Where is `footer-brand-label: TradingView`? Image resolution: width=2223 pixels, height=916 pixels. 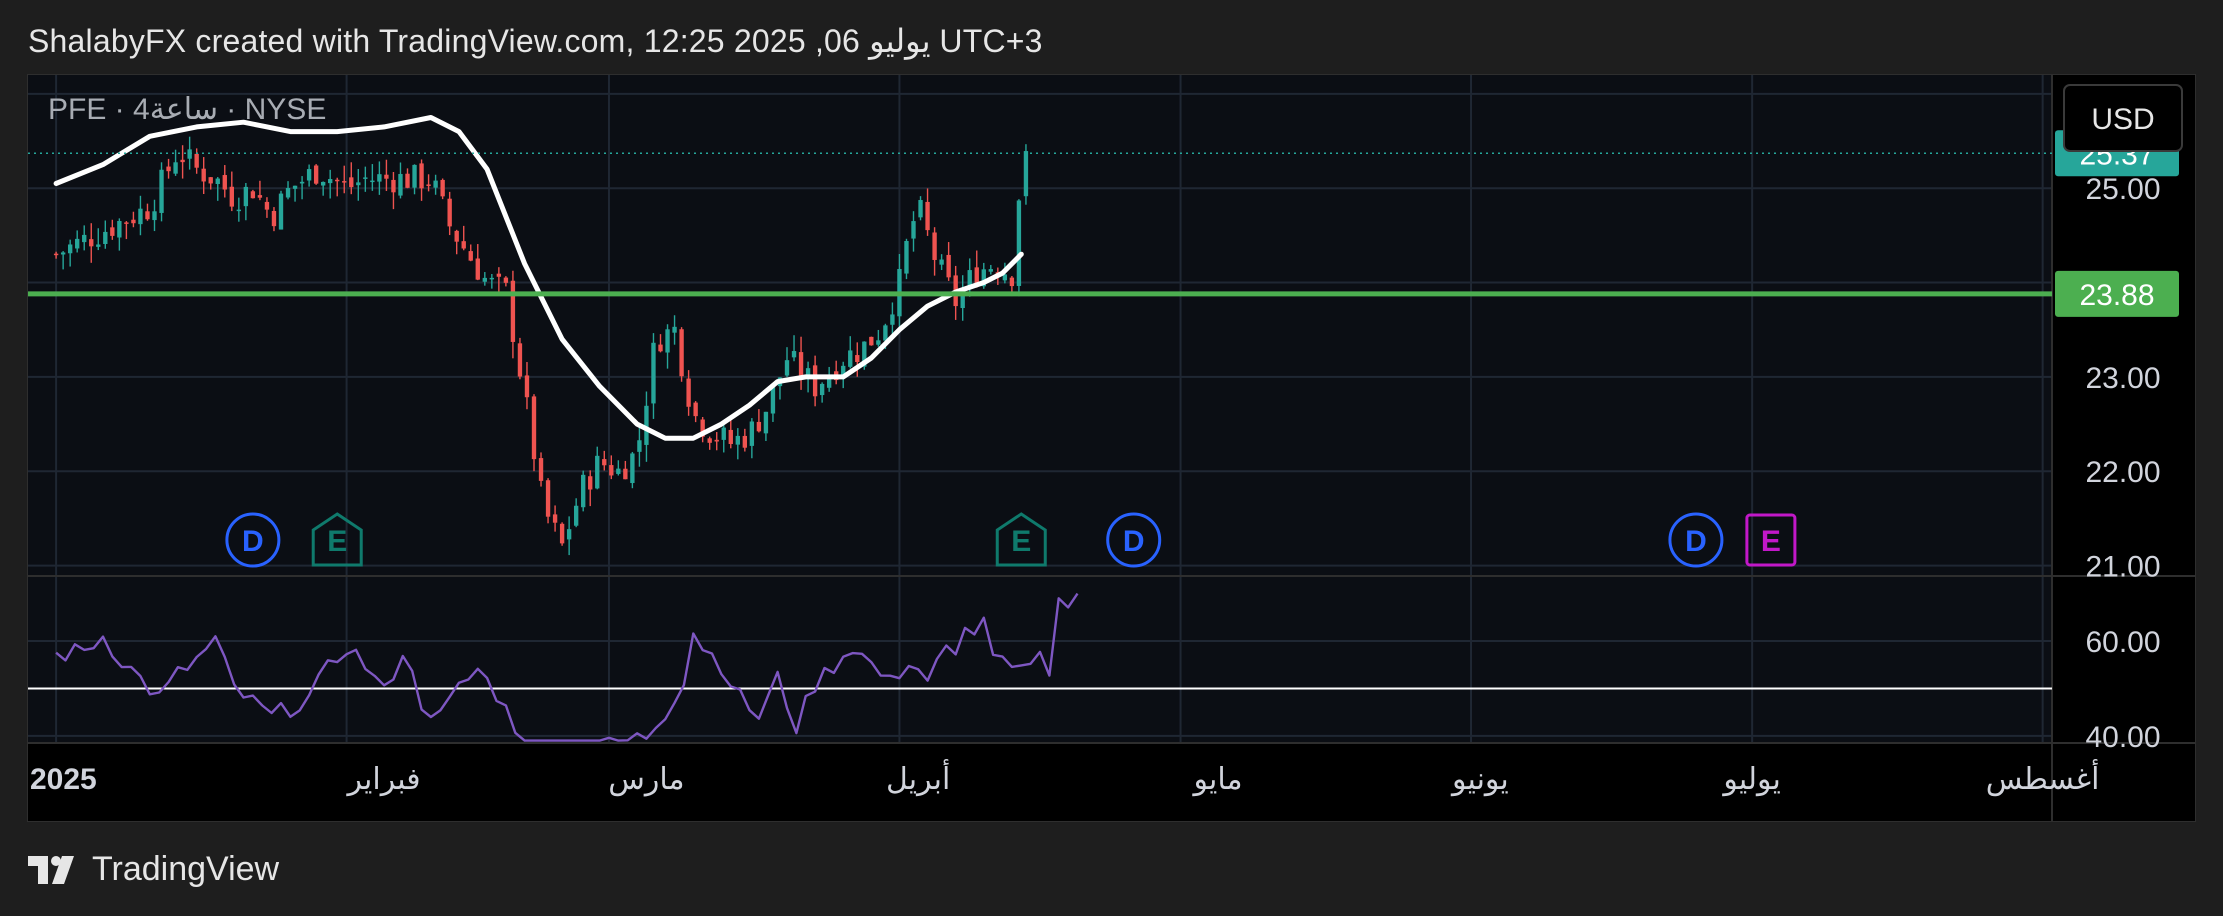 footer-brand-label: TradingView is located at coordinates (186, 869).